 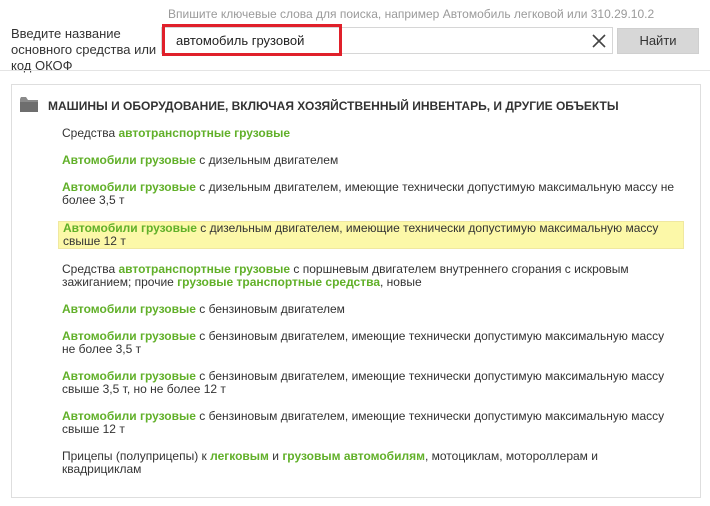 I want to click on search-box, so click(x=387, y=40).